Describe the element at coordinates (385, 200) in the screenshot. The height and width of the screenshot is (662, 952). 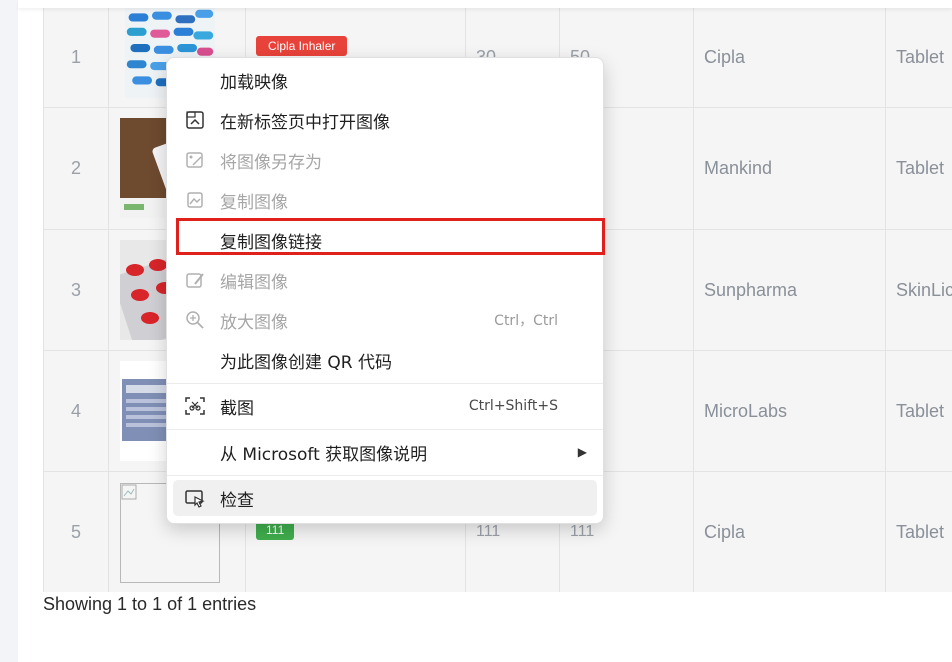
I see `menu-item-copy-image: 复制图像` at that location.